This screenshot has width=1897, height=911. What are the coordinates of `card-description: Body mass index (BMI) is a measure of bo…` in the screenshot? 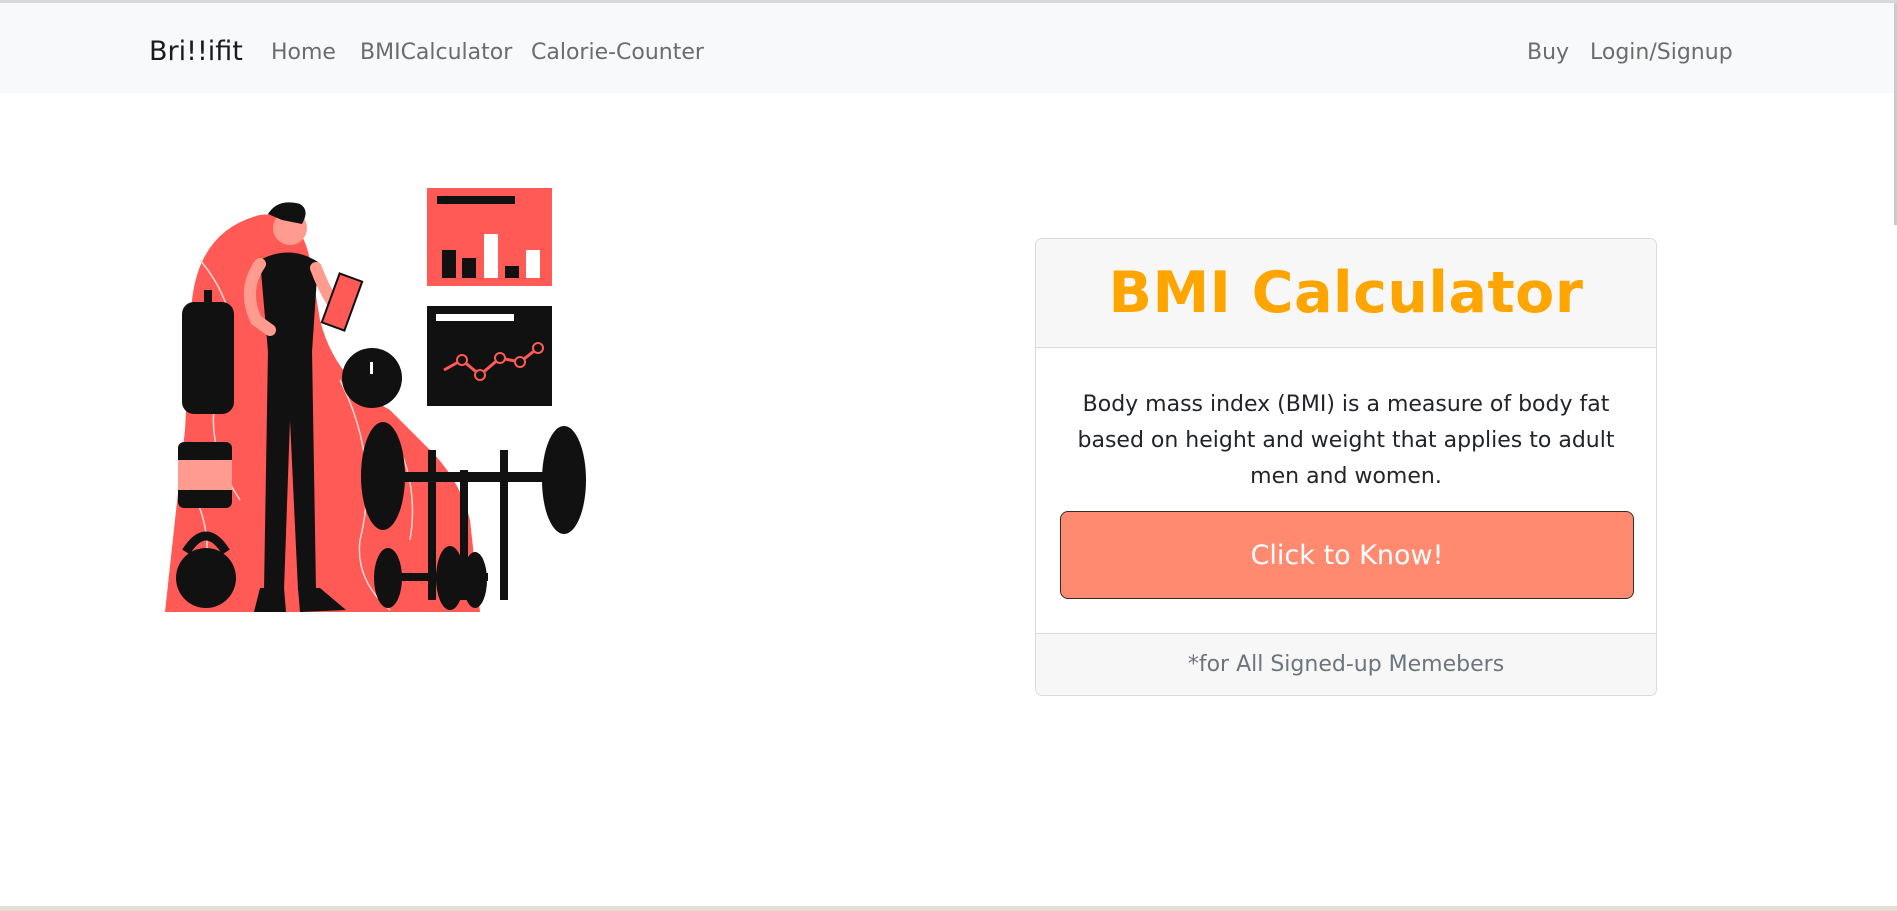 It's located at (1346, 440).